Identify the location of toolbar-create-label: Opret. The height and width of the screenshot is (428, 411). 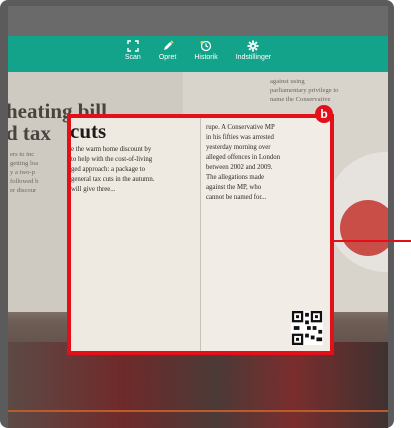
(167, 57).